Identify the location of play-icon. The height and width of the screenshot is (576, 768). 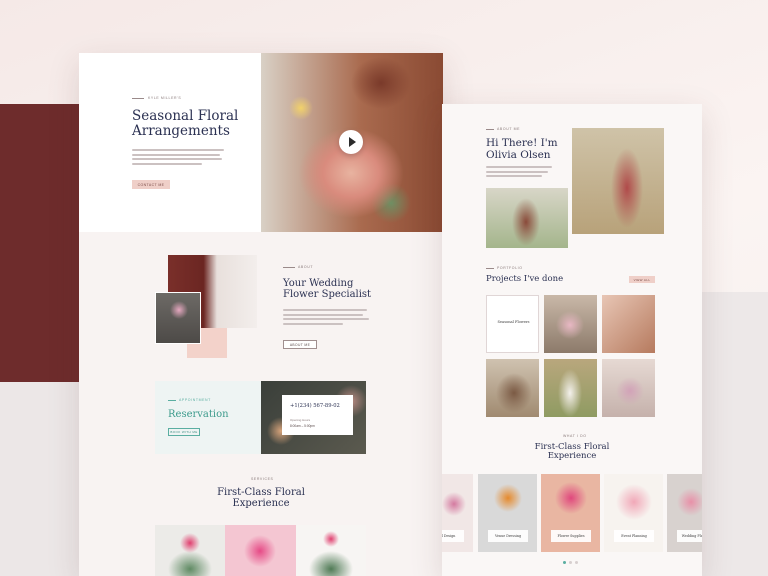
(352, 142).